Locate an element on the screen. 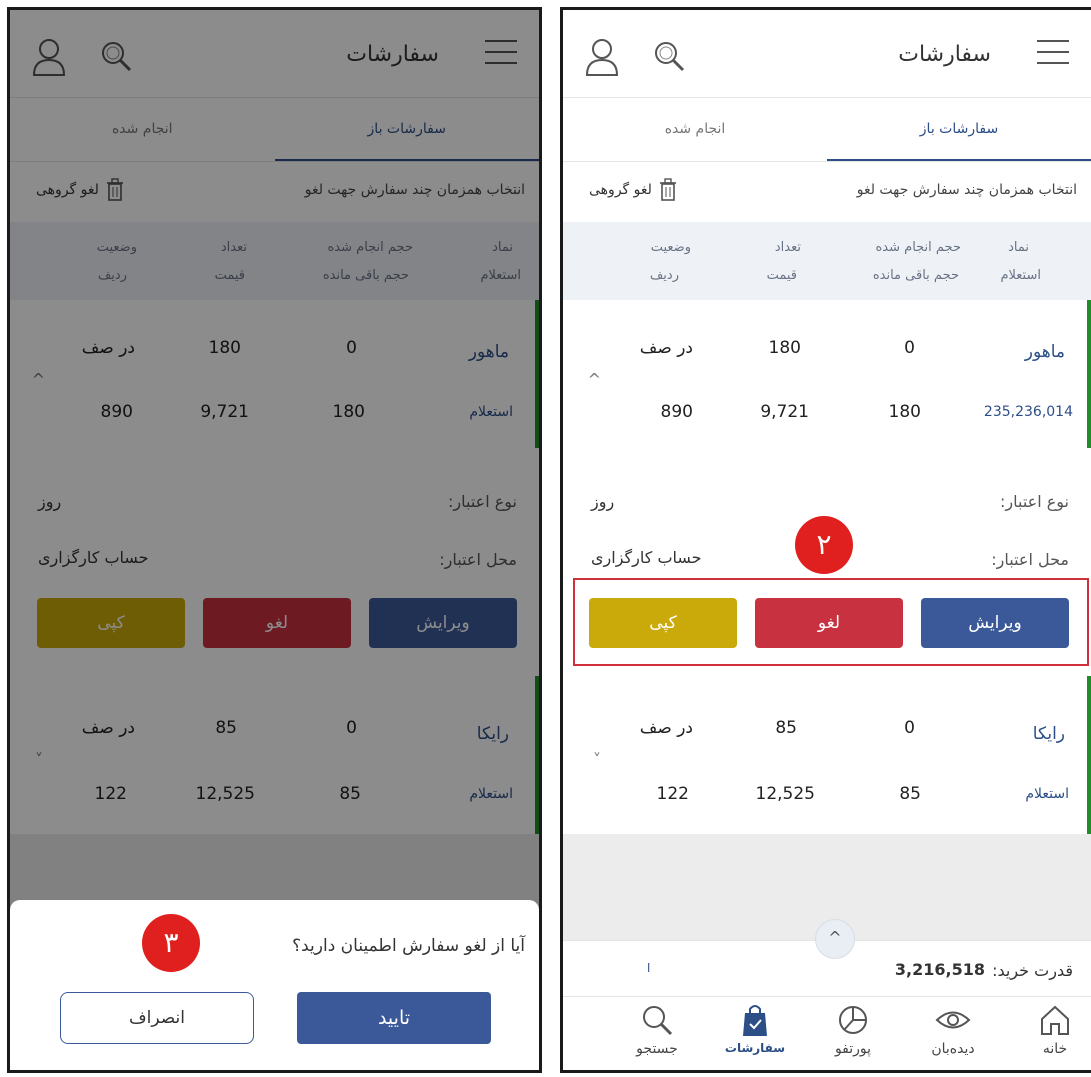  app-header: سفارشات is located at coordinates (827, 54).